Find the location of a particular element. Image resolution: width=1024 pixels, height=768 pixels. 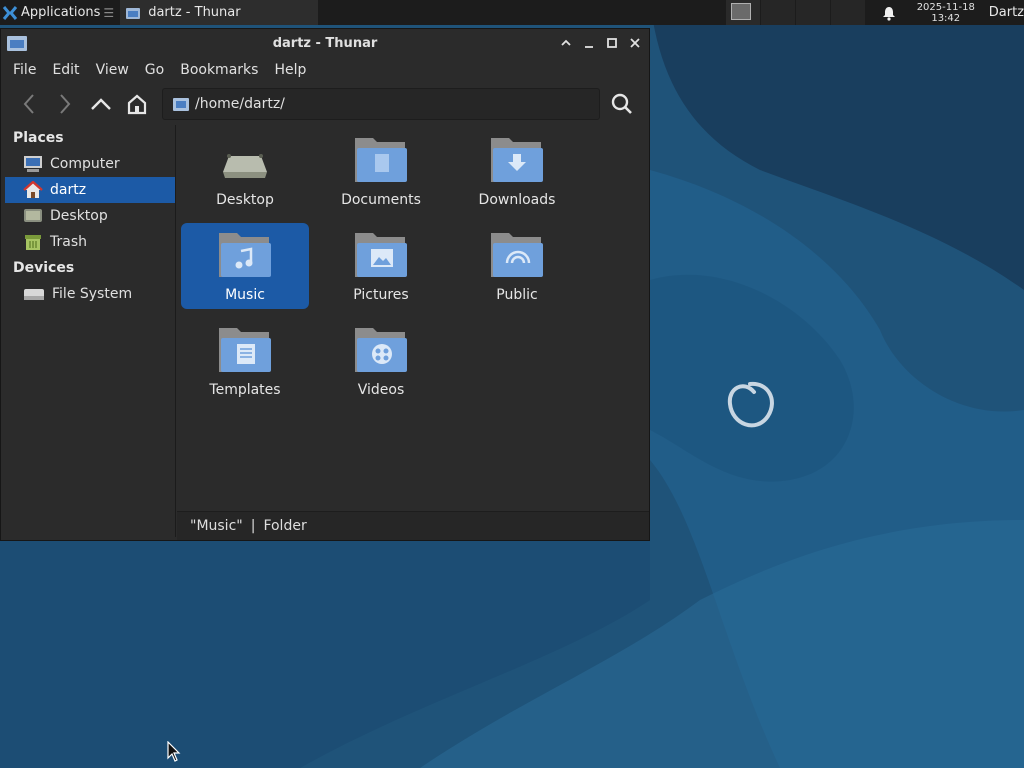

public-folder-icon is located at coordinates (517, 255).